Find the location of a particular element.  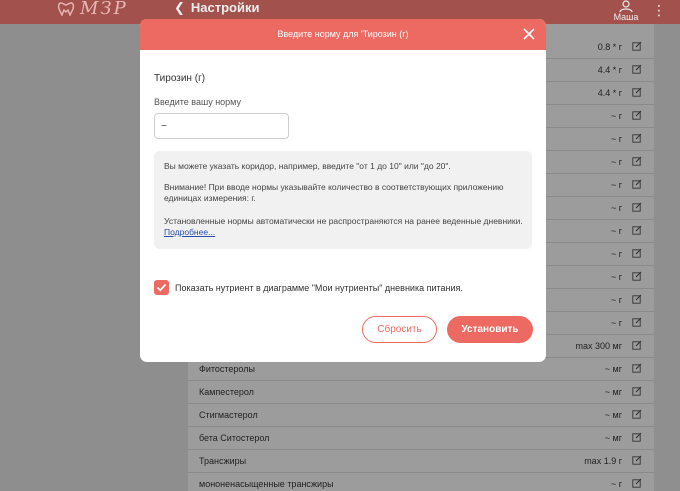

dialog-title: Введите норму для 'Тирозин (г) is located at coordinates (343, 34).